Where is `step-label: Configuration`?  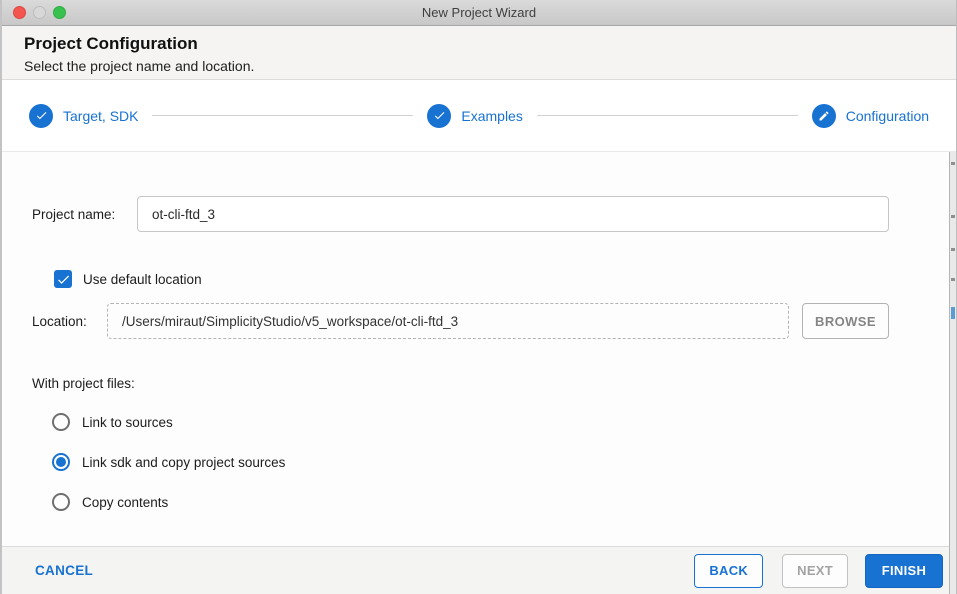 step-label: Configuration is located at coordinates (887, 115).